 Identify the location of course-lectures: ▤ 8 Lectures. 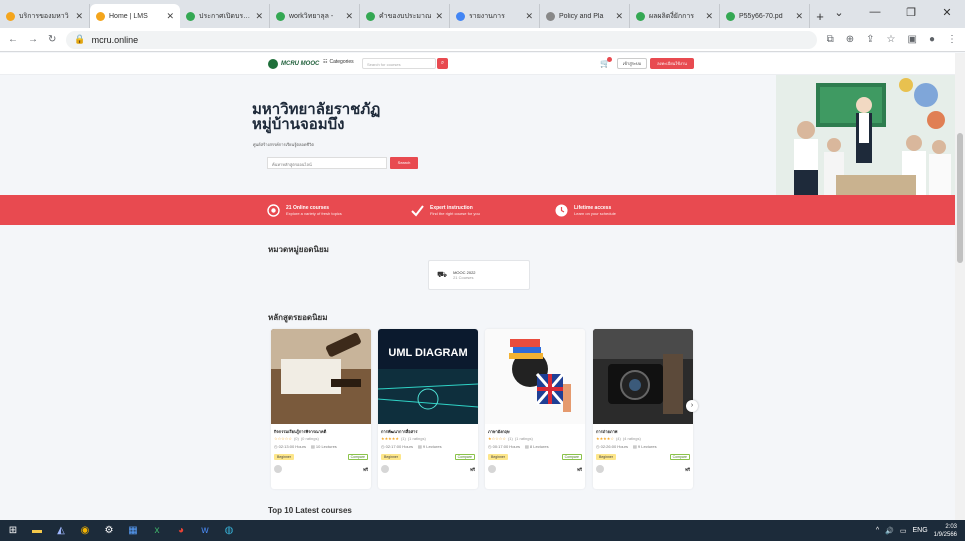
(537, 446).